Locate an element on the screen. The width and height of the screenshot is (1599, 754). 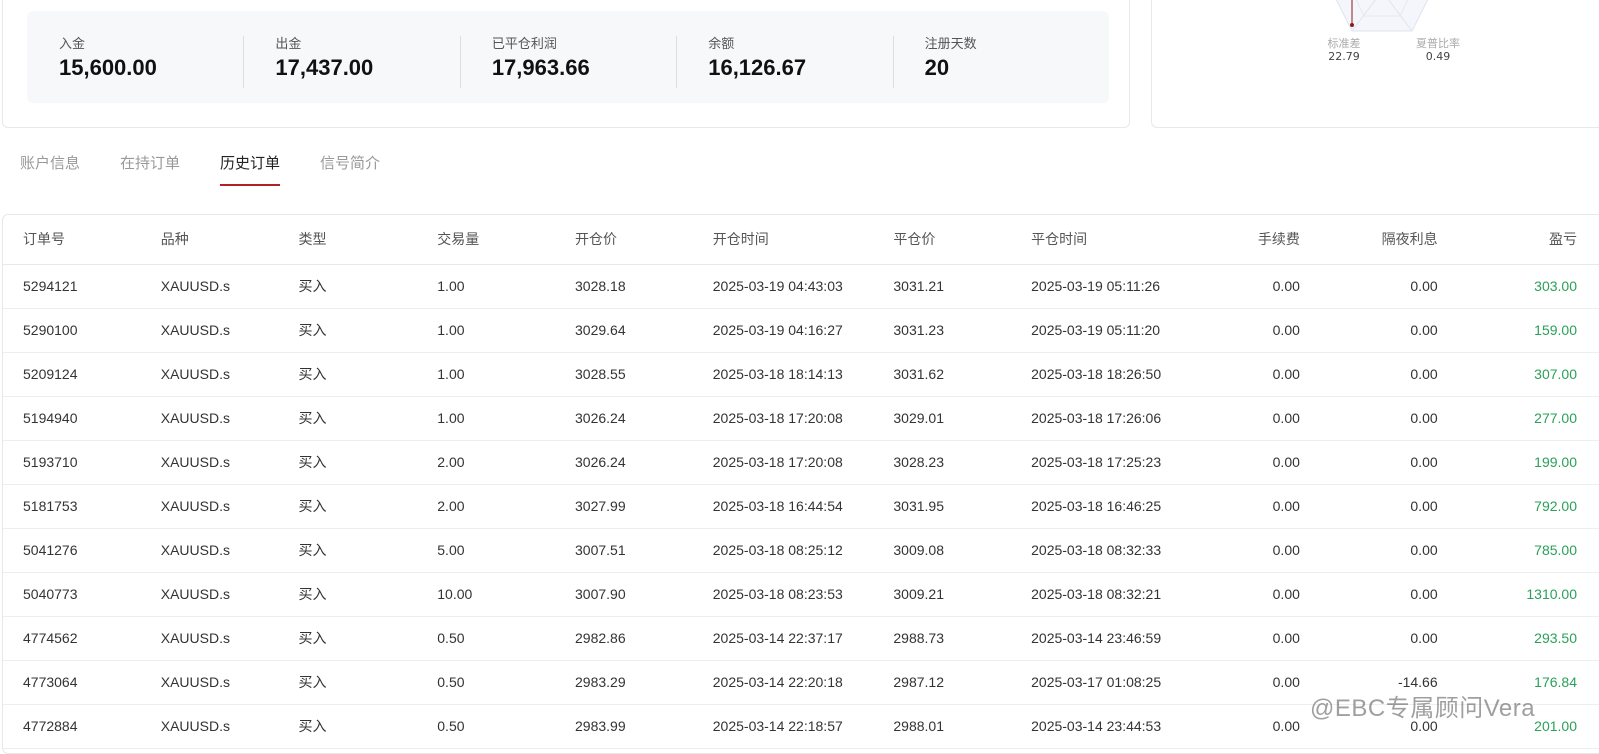
stat-closed-profit: 已平仓利润 17,963.66 is located at coordinates (567, 57).